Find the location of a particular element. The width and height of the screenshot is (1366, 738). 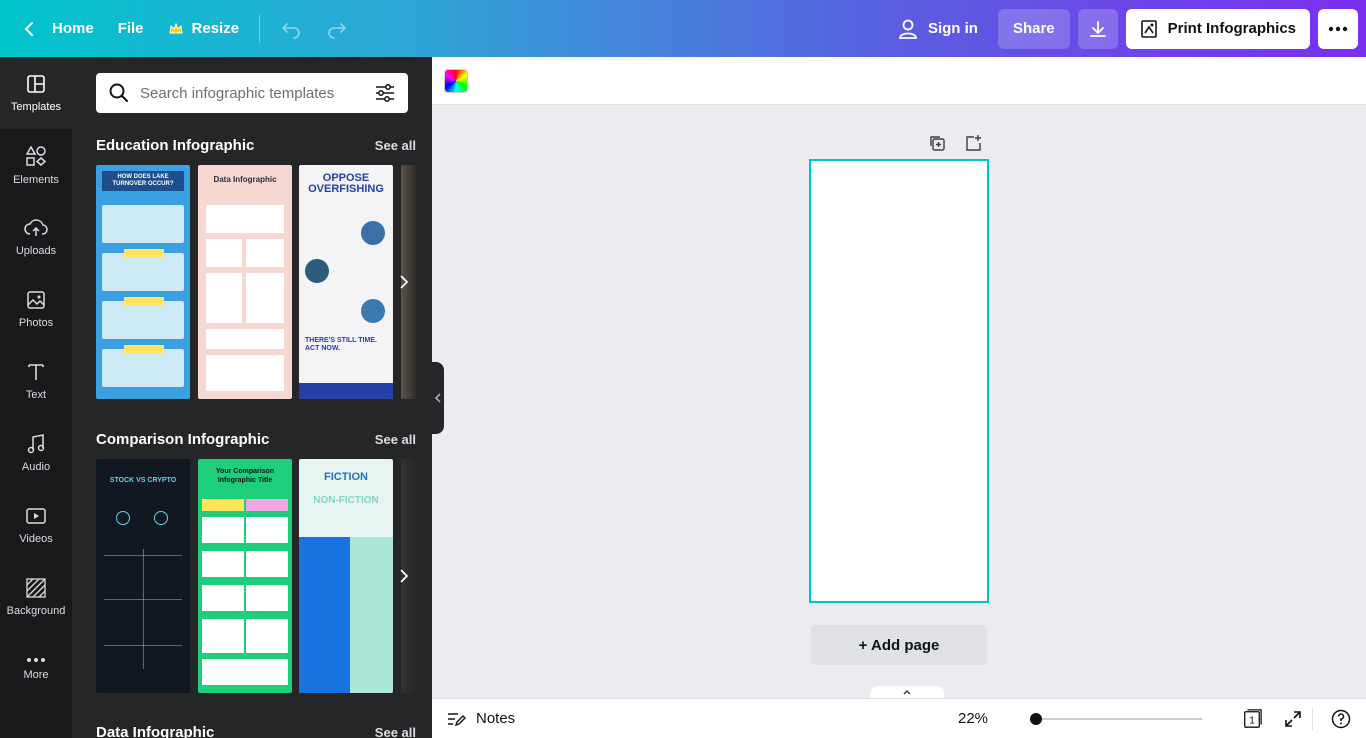

uploads-icon is located at coordinates (36, 227).